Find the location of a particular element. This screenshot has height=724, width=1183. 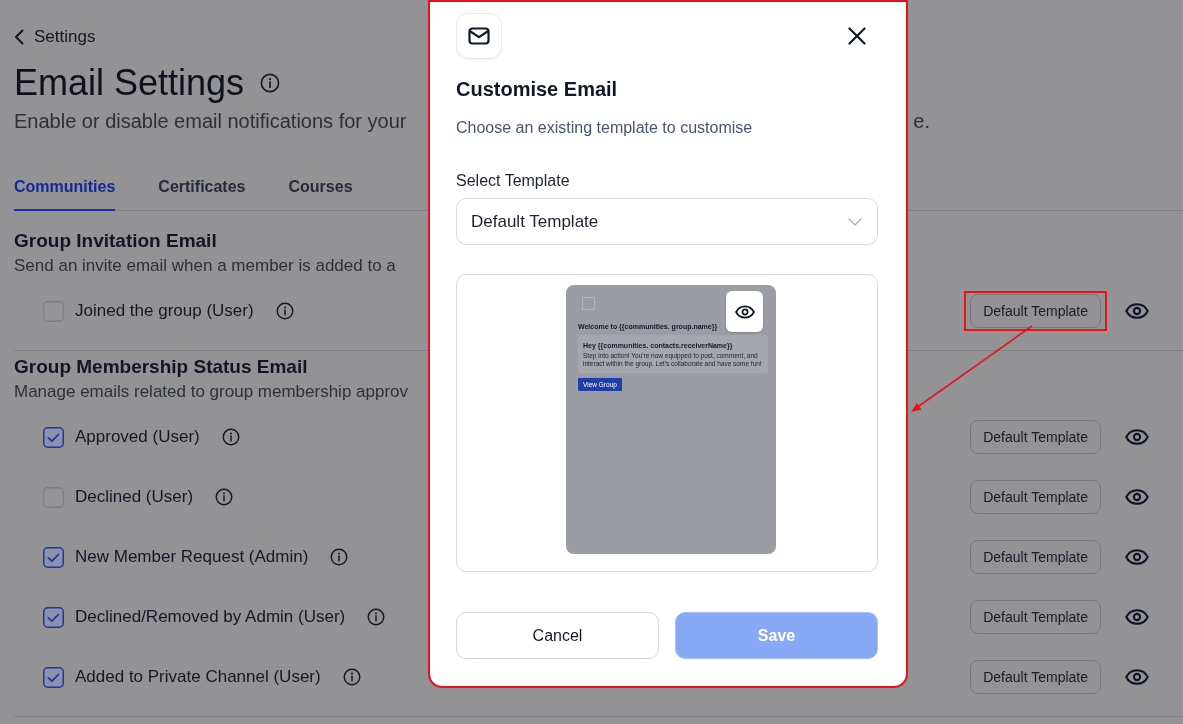

close-button is located at coordinates (857, 36).